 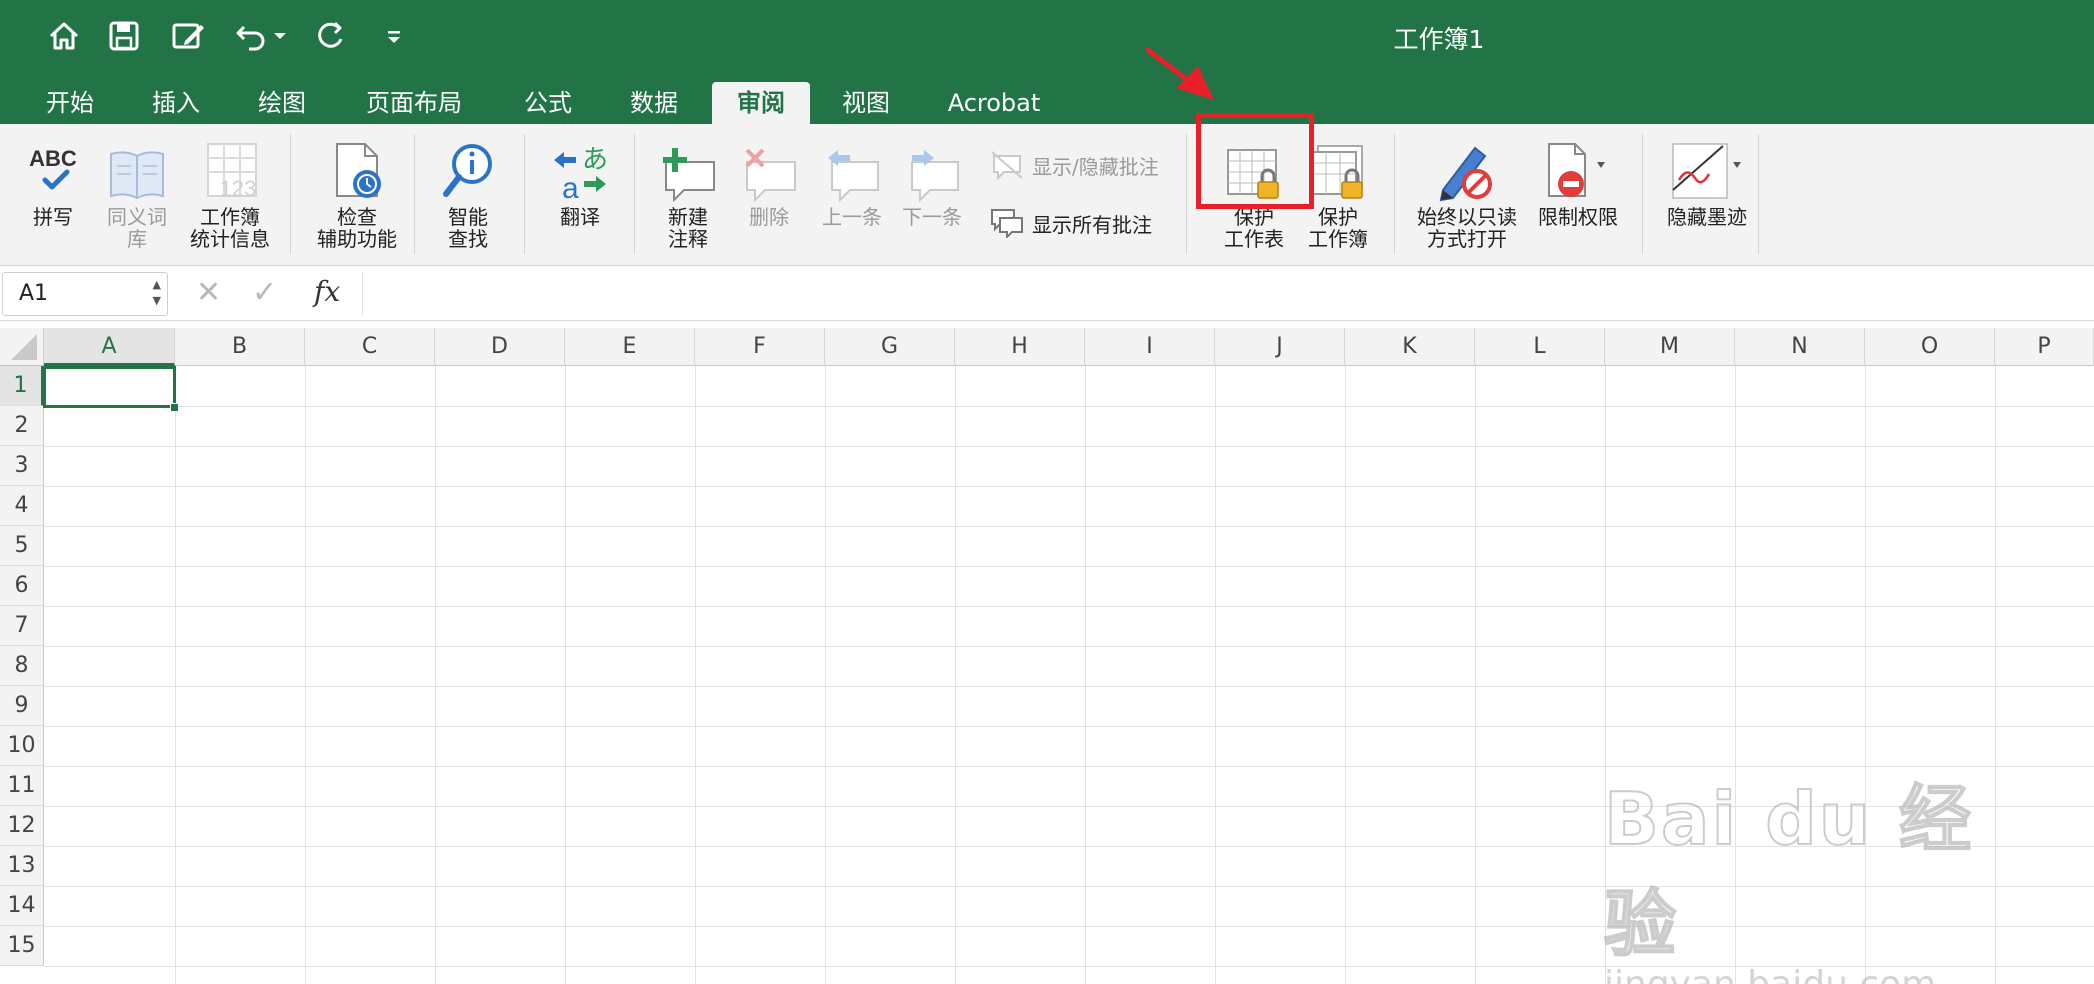 I want to click on column-header-f: F, so click(x=760, y=347).